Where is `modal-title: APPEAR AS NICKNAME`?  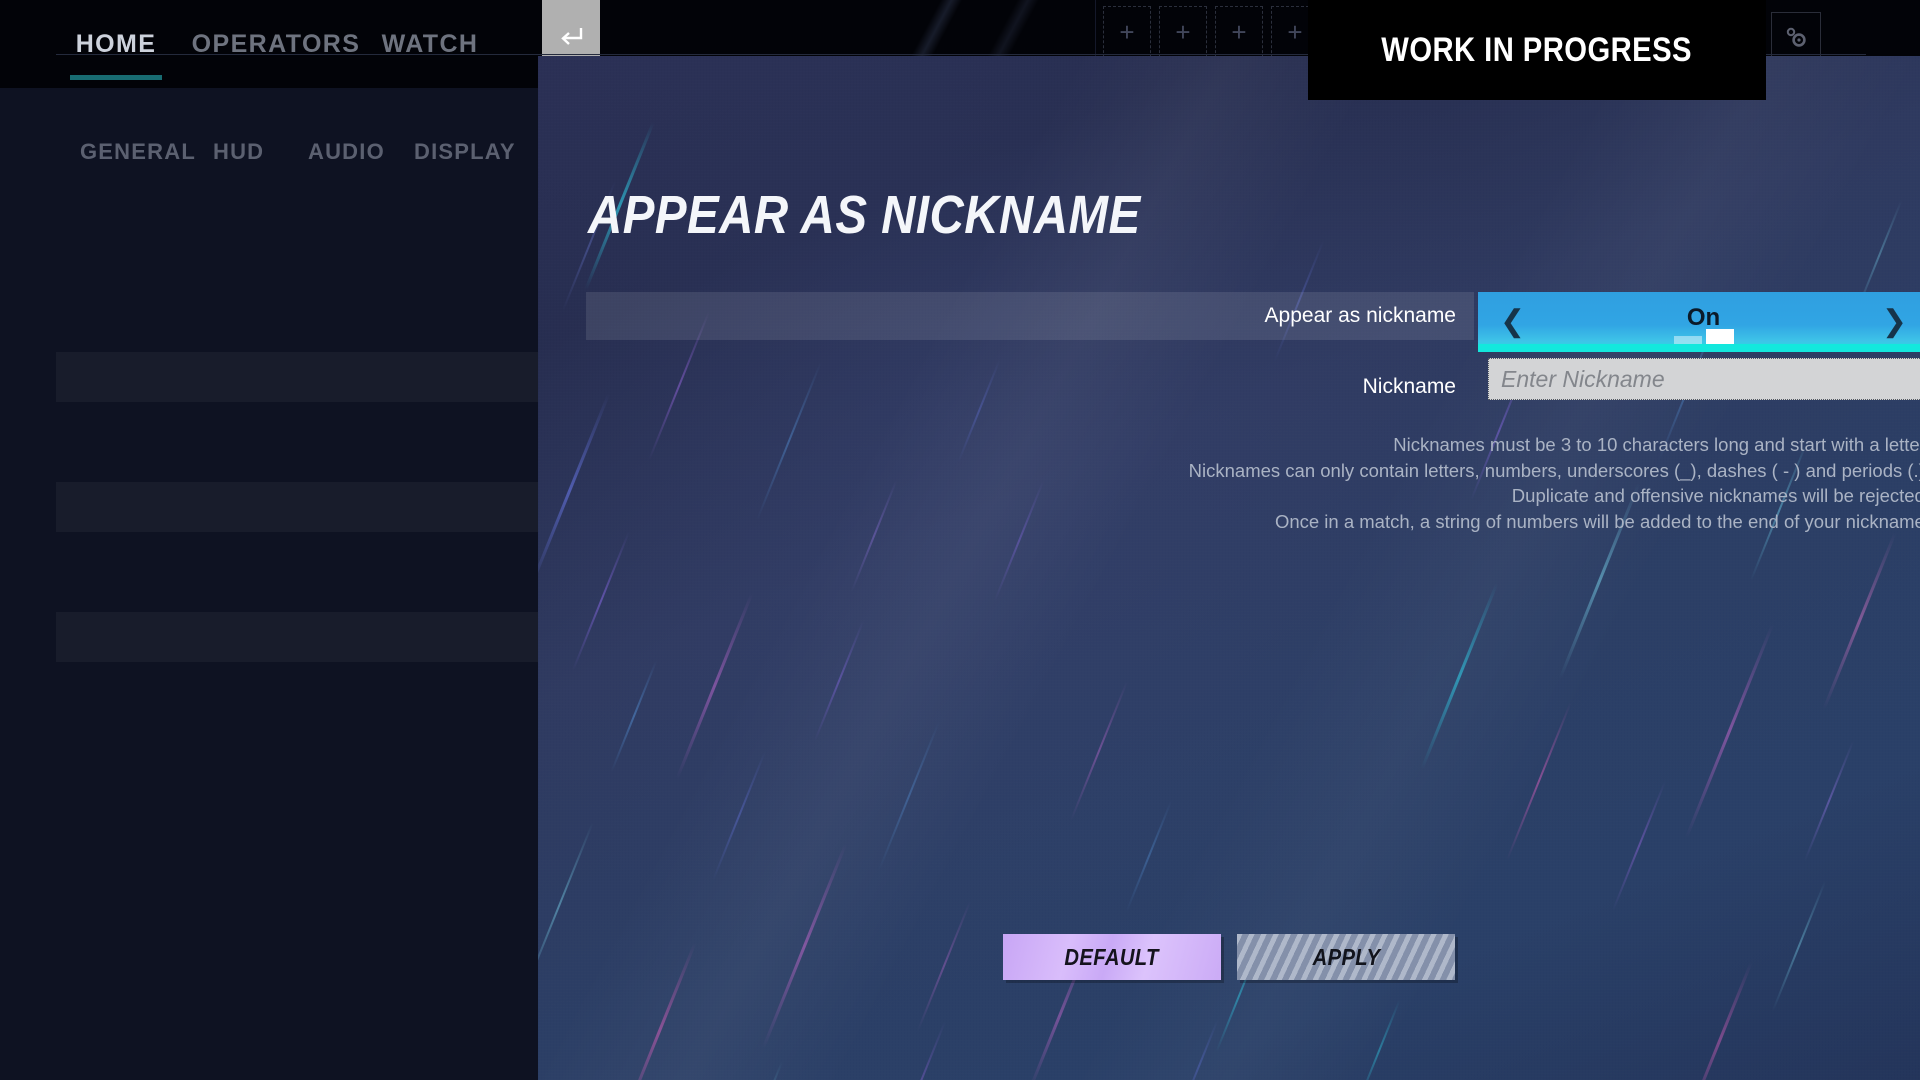
modal-title: APPEAR AS NICKNAME is located at coordinates (864, 215).